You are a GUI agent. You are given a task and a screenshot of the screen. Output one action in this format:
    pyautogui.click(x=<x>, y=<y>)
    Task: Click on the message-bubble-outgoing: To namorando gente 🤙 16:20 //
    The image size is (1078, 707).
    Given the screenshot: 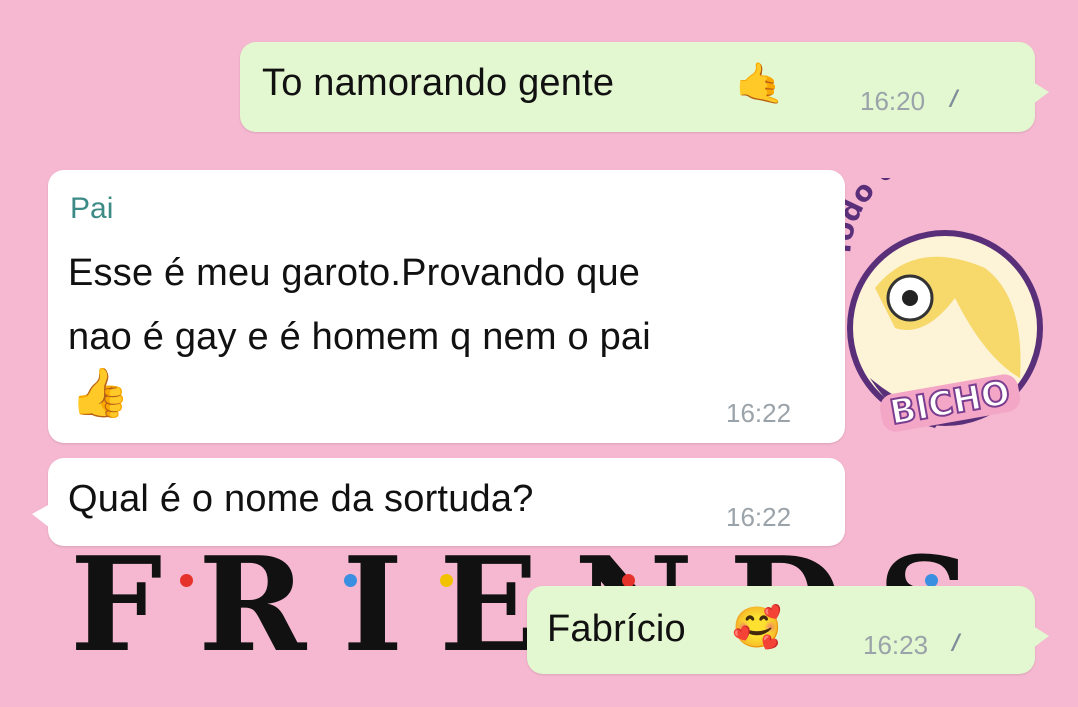 What is the action you would take?
    pyautogui.click(x=644, y=87)
    